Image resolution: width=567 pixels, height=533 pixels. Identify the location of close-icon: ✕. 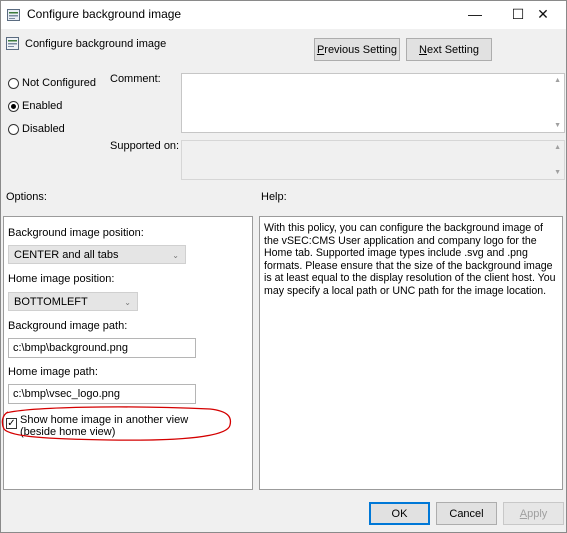
(543, 13).